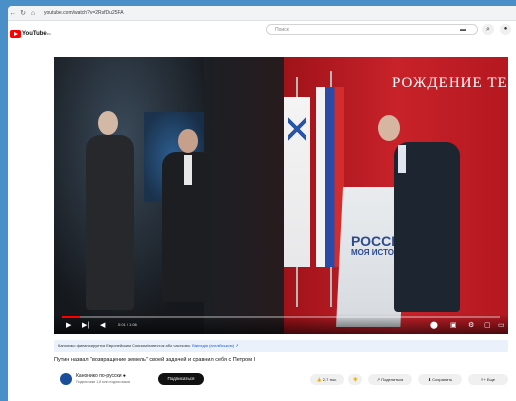 This screenshot has width=516, height=401. What do you see at coordinates (402, 159) in the screenshot?
I see `person-right-shirt` at bounding box center [402, 159].